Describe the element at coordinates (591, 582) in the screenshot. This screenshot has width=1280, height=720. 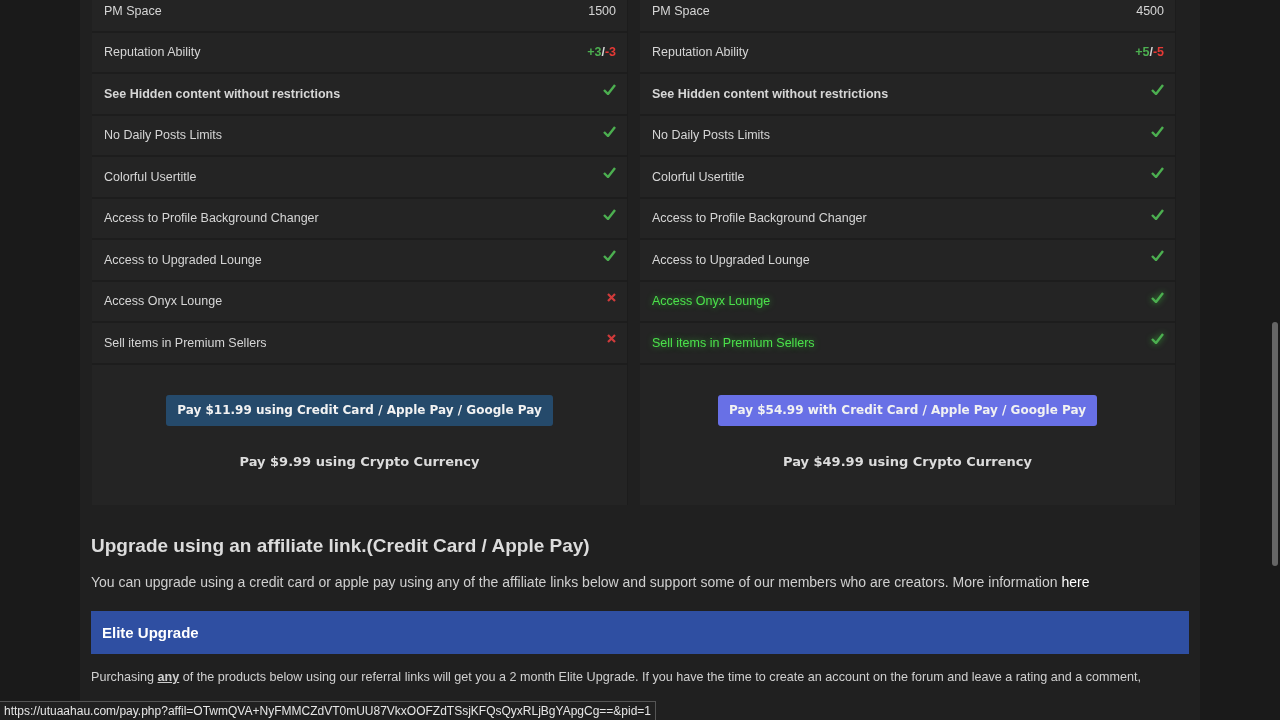
I see `intro-text: You can upgrade using a credit card or apple pay using any of the affiliate links below and support some of our members who are creators. More information here` at that location.